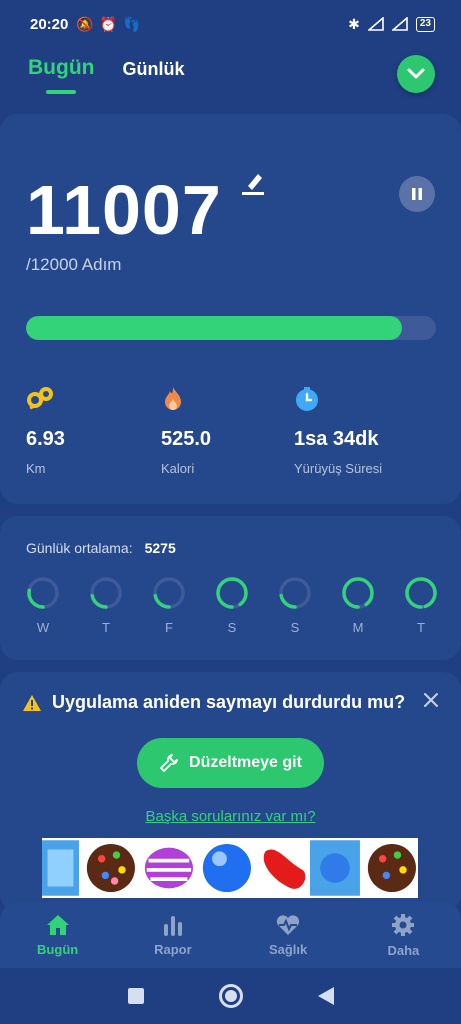 The height and width of the screenshot is (1024, 461). I want to click on pause-icon, so click(417, 194).